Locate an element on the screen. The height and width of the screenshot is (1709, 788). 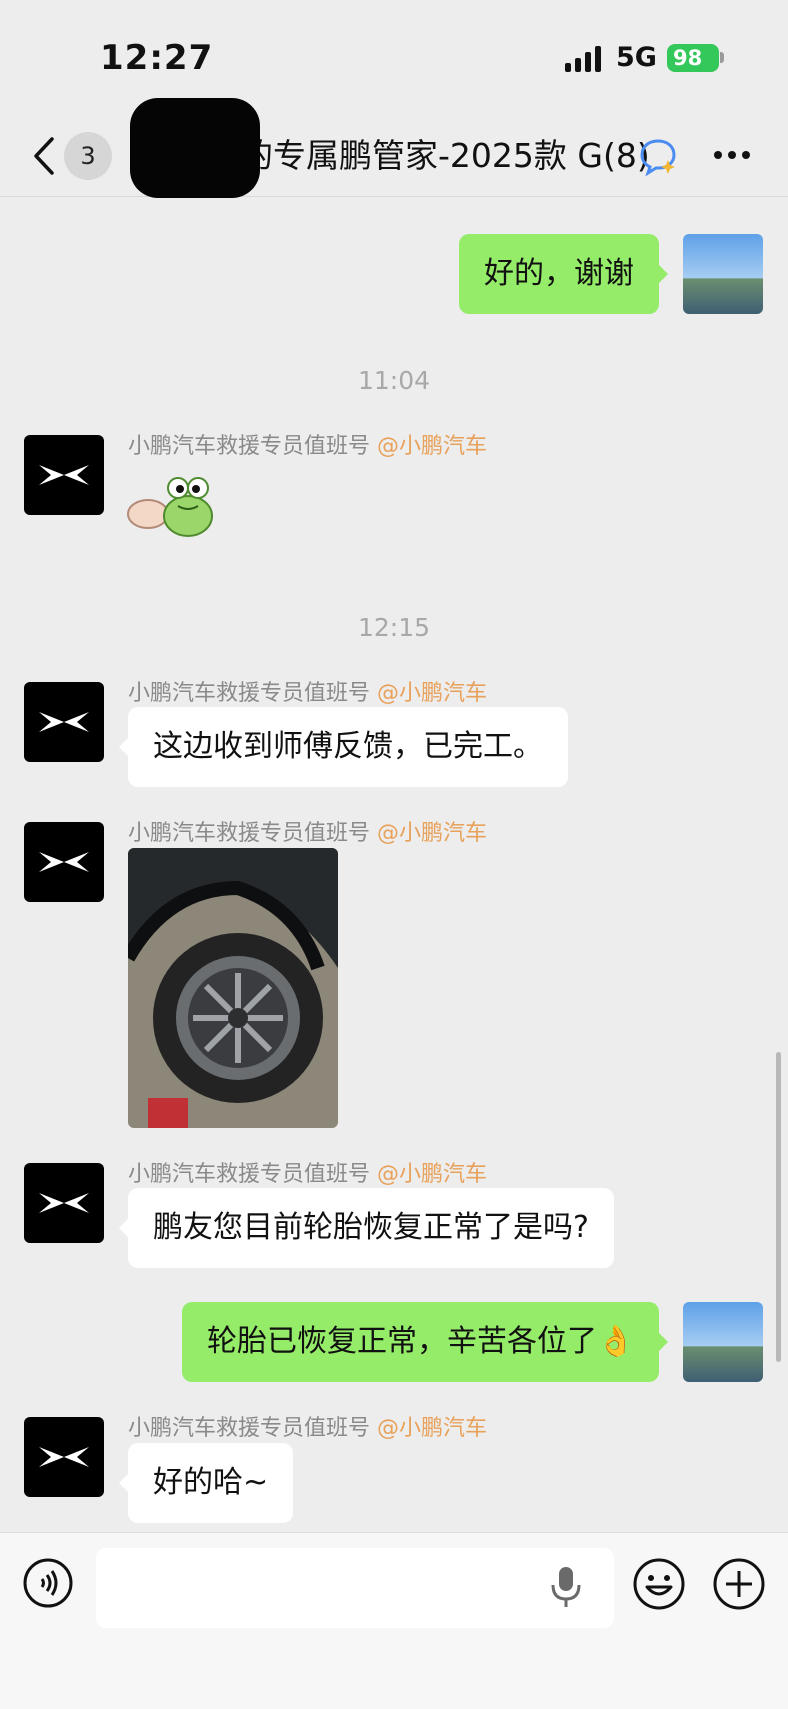
signal-icon is located at coordinates (583, 59).